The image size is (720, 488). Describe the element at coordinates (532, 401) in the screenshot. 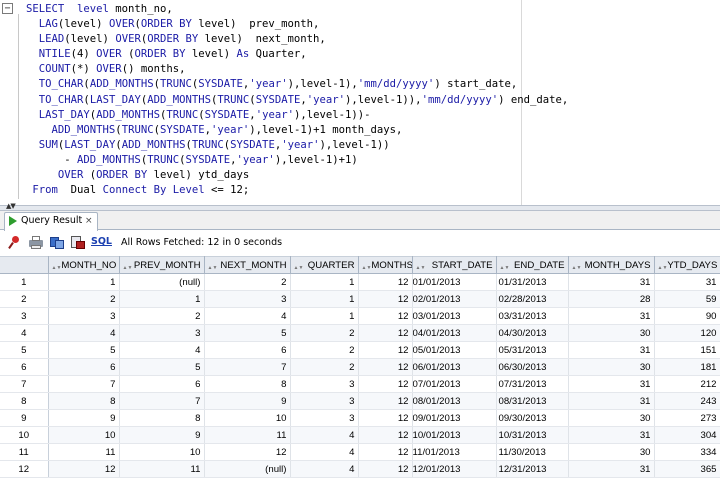

I see `table-cell: 08/31/2013` at that location.